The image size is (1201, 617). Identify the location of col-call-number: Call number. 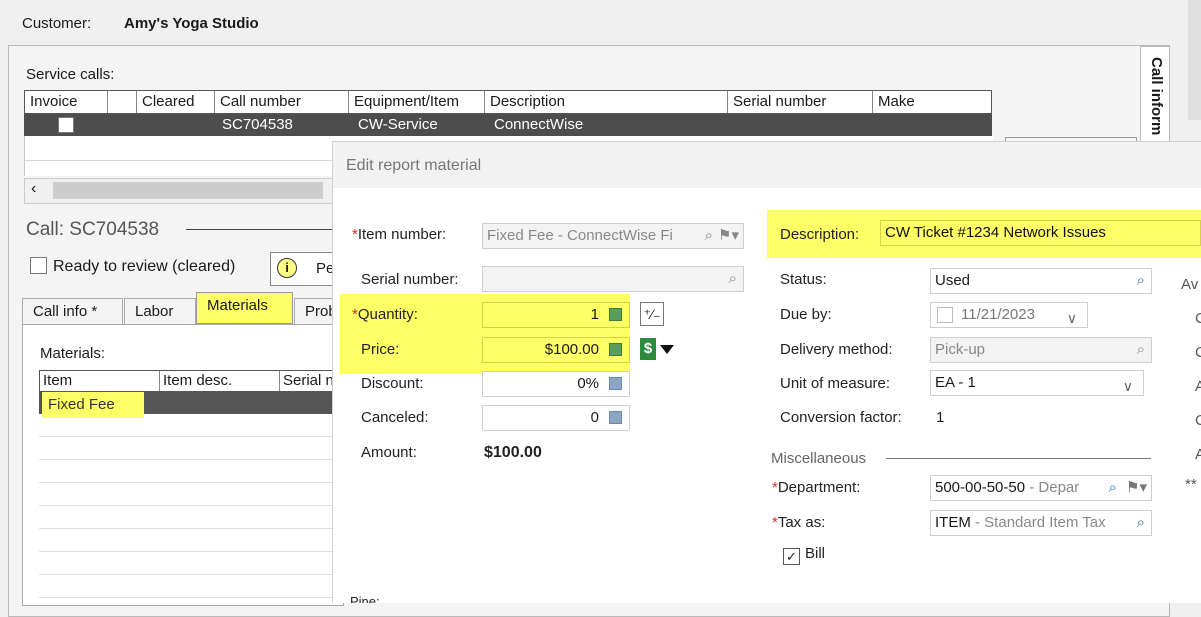
(282, 102).